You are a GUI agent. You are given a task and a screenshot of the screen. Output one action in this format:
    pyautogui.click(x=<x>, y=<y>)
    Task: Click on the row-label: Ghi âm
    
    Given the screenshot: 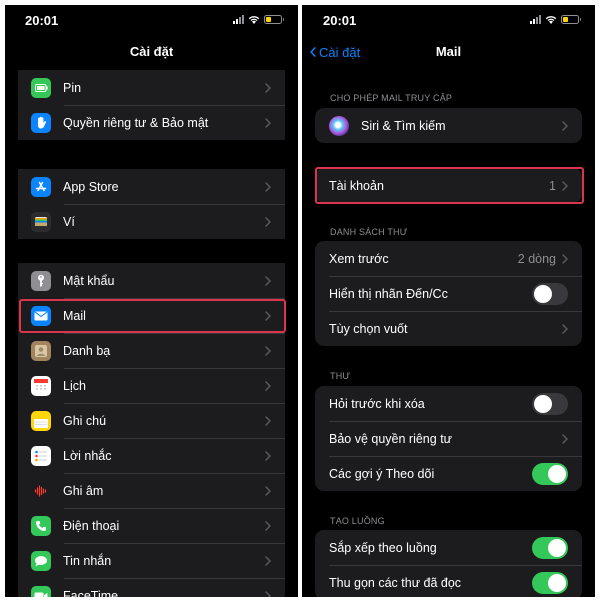 What is the action you would take?
    pyautogui.click(x=83, y=490)
    